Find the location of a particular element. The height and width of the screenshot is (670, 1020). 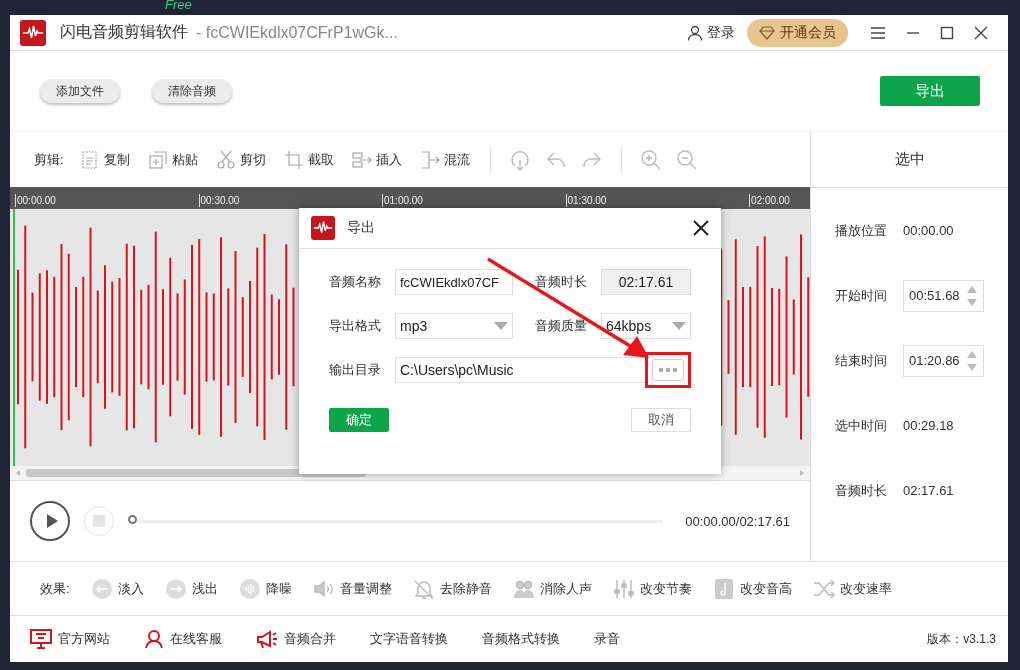

diamond-icon is located at coordinates (767, 32).